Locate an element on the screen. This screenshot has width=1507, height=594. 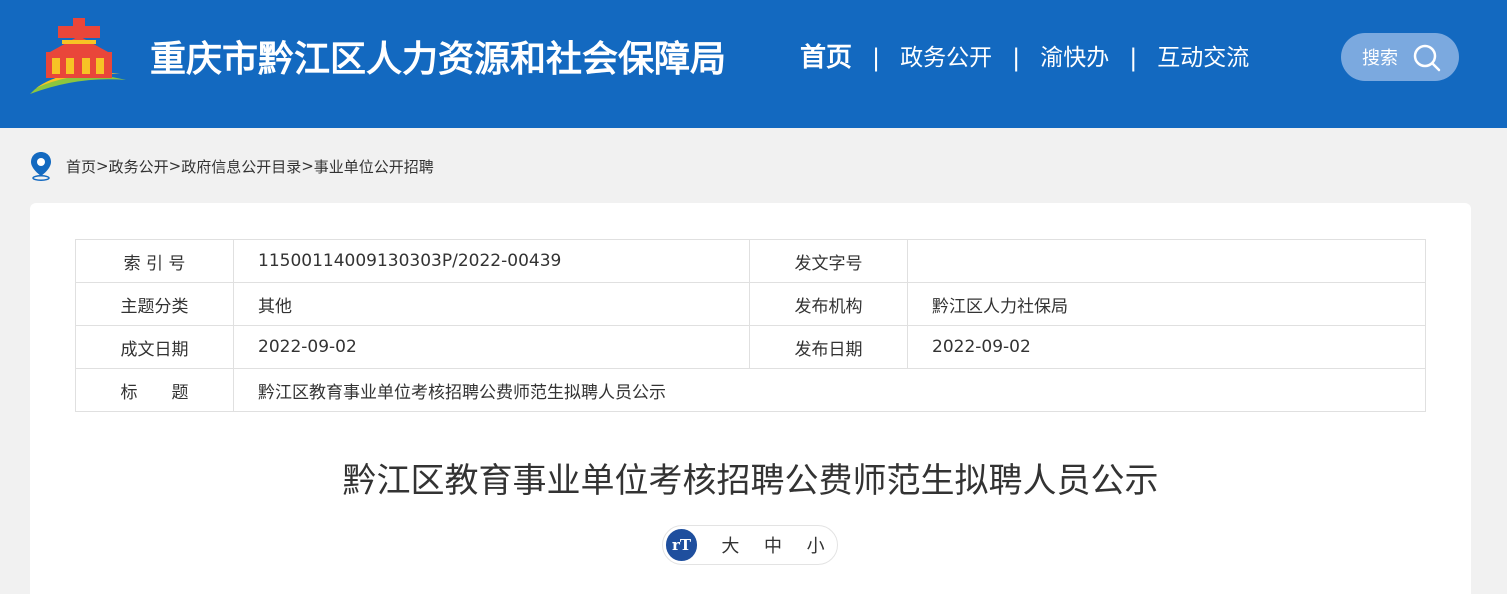
doc-no-label: 发文字号 is located at coordinates (828, 261).